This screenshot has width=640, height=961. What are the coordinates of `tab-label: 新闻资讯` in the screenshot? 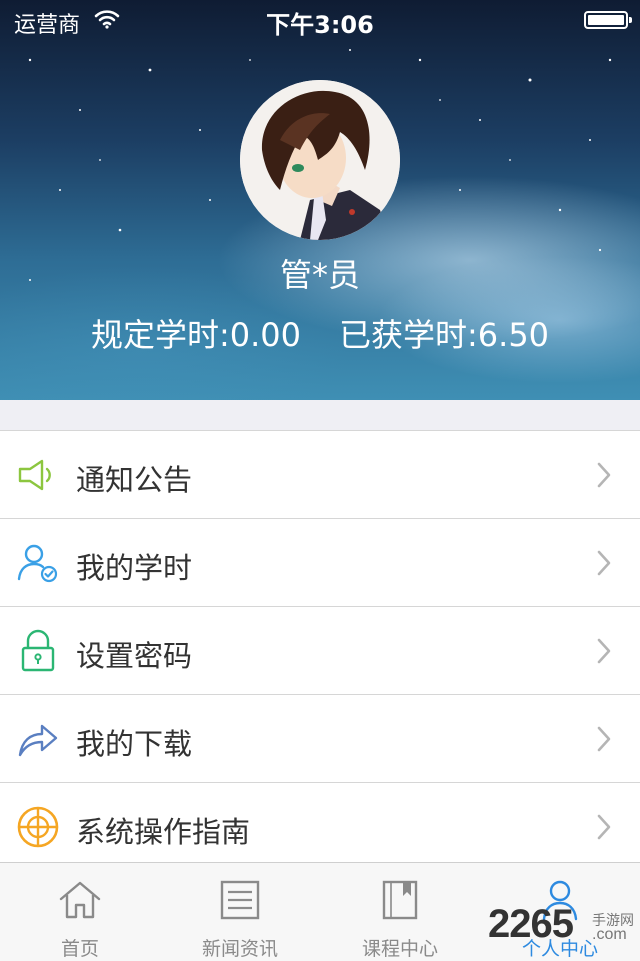 It's located at (239, 949).